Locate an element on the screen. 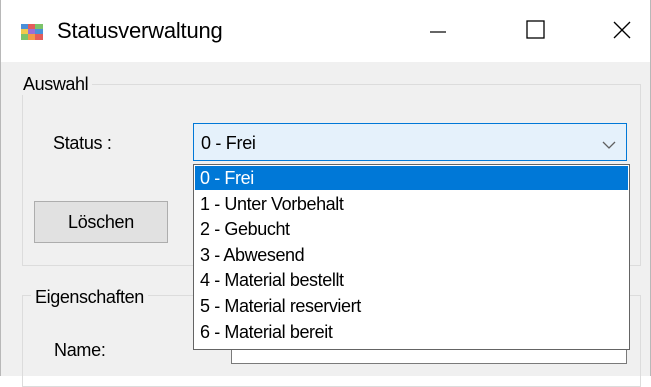 The width and height of the screenshot is (651, 387). eigenschaften-legend: Eigenschaften is located at coordinates (89, 297).